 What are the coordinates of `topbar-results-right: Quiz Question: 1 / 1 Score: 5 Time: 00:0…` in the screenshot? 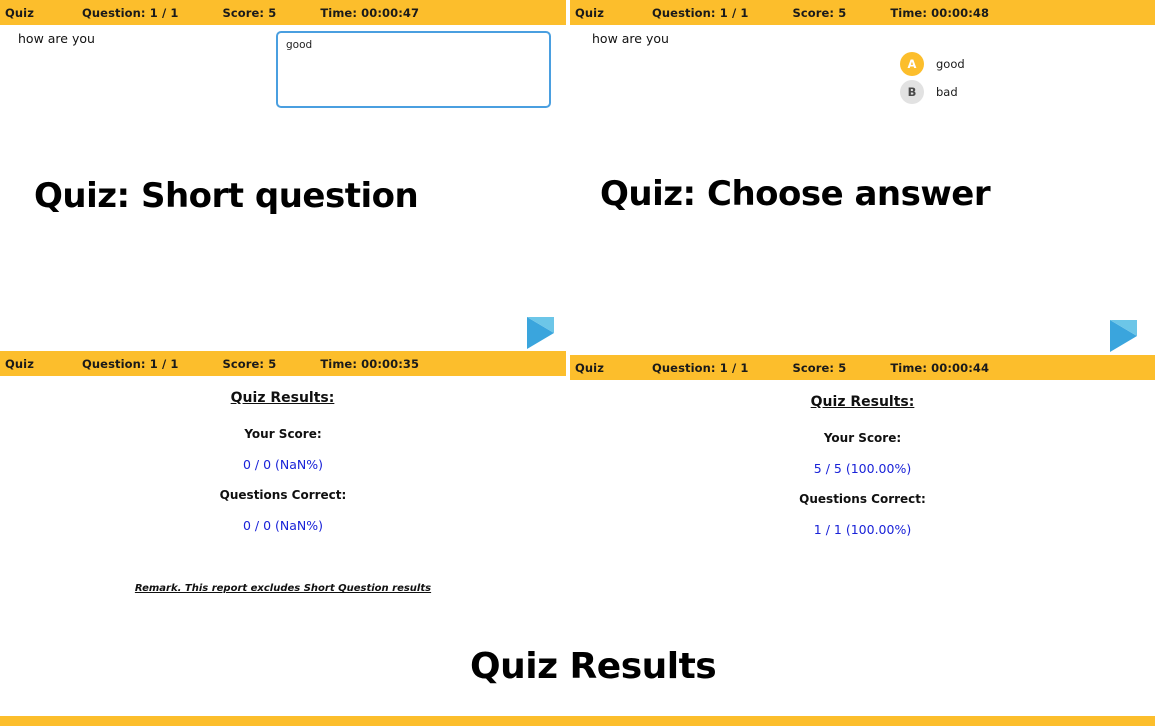 It's located at (862, 367).